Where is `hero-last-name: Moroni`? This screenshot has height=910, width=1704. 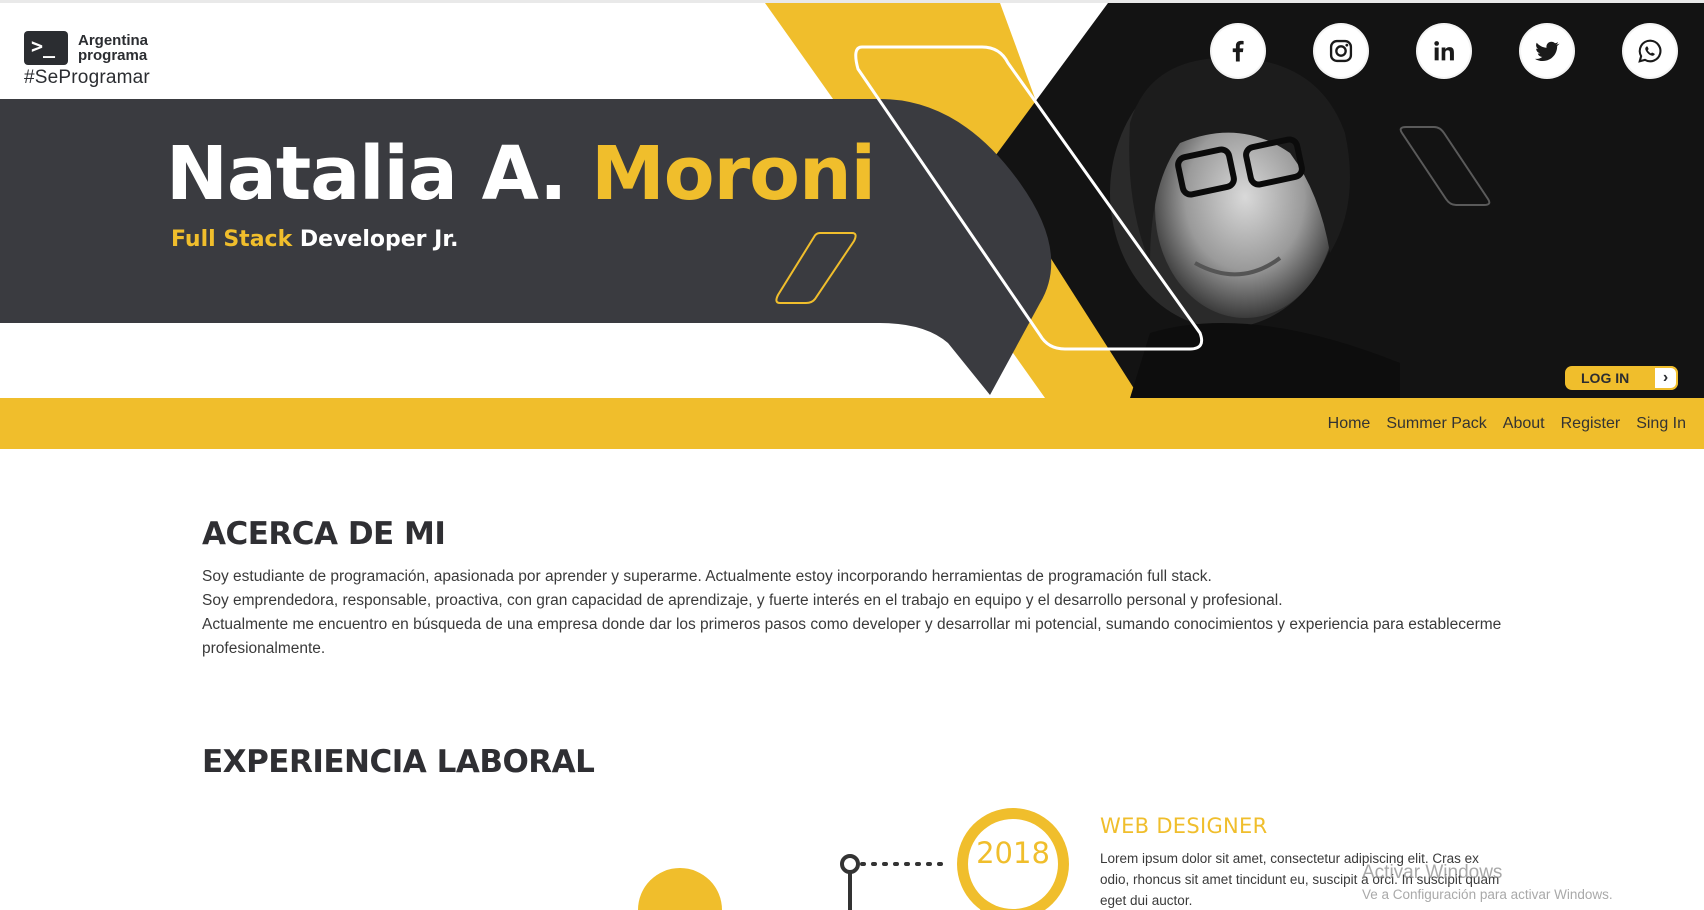 hero-last-name: Moroni is located at coordinates (733, 174).